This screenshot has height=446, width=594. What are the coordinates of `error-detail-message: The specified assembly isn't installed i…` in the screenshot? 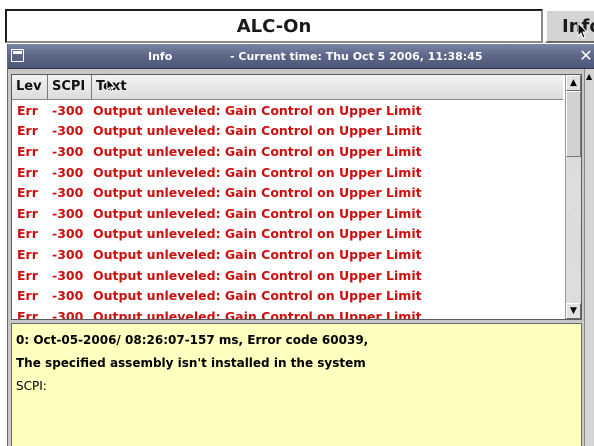 It's located at (191, 363).